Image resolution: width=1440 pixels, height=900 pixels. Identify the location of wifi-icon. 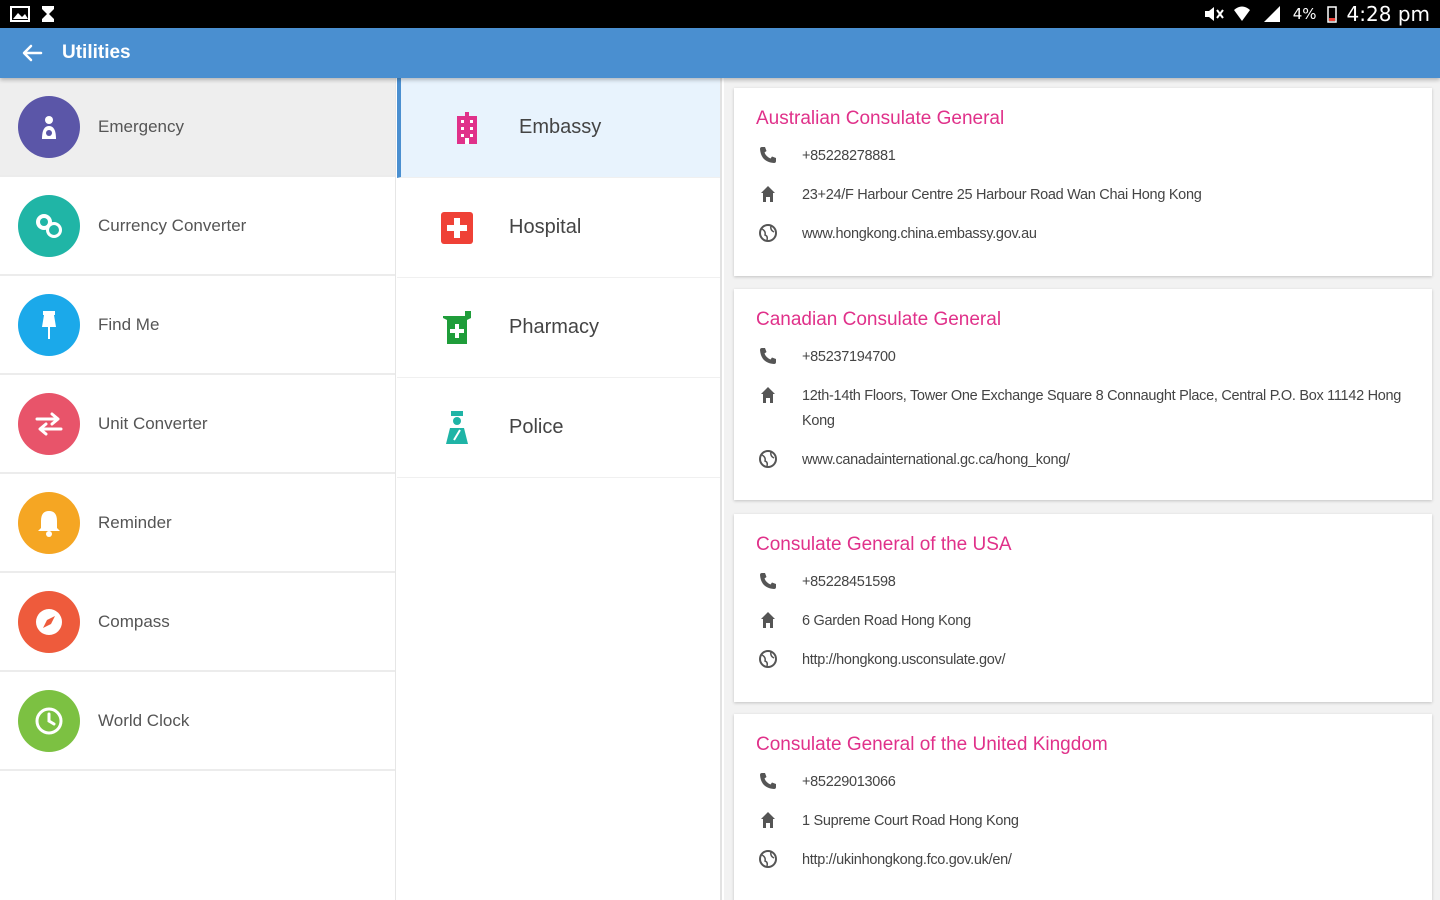
(1243, 14).